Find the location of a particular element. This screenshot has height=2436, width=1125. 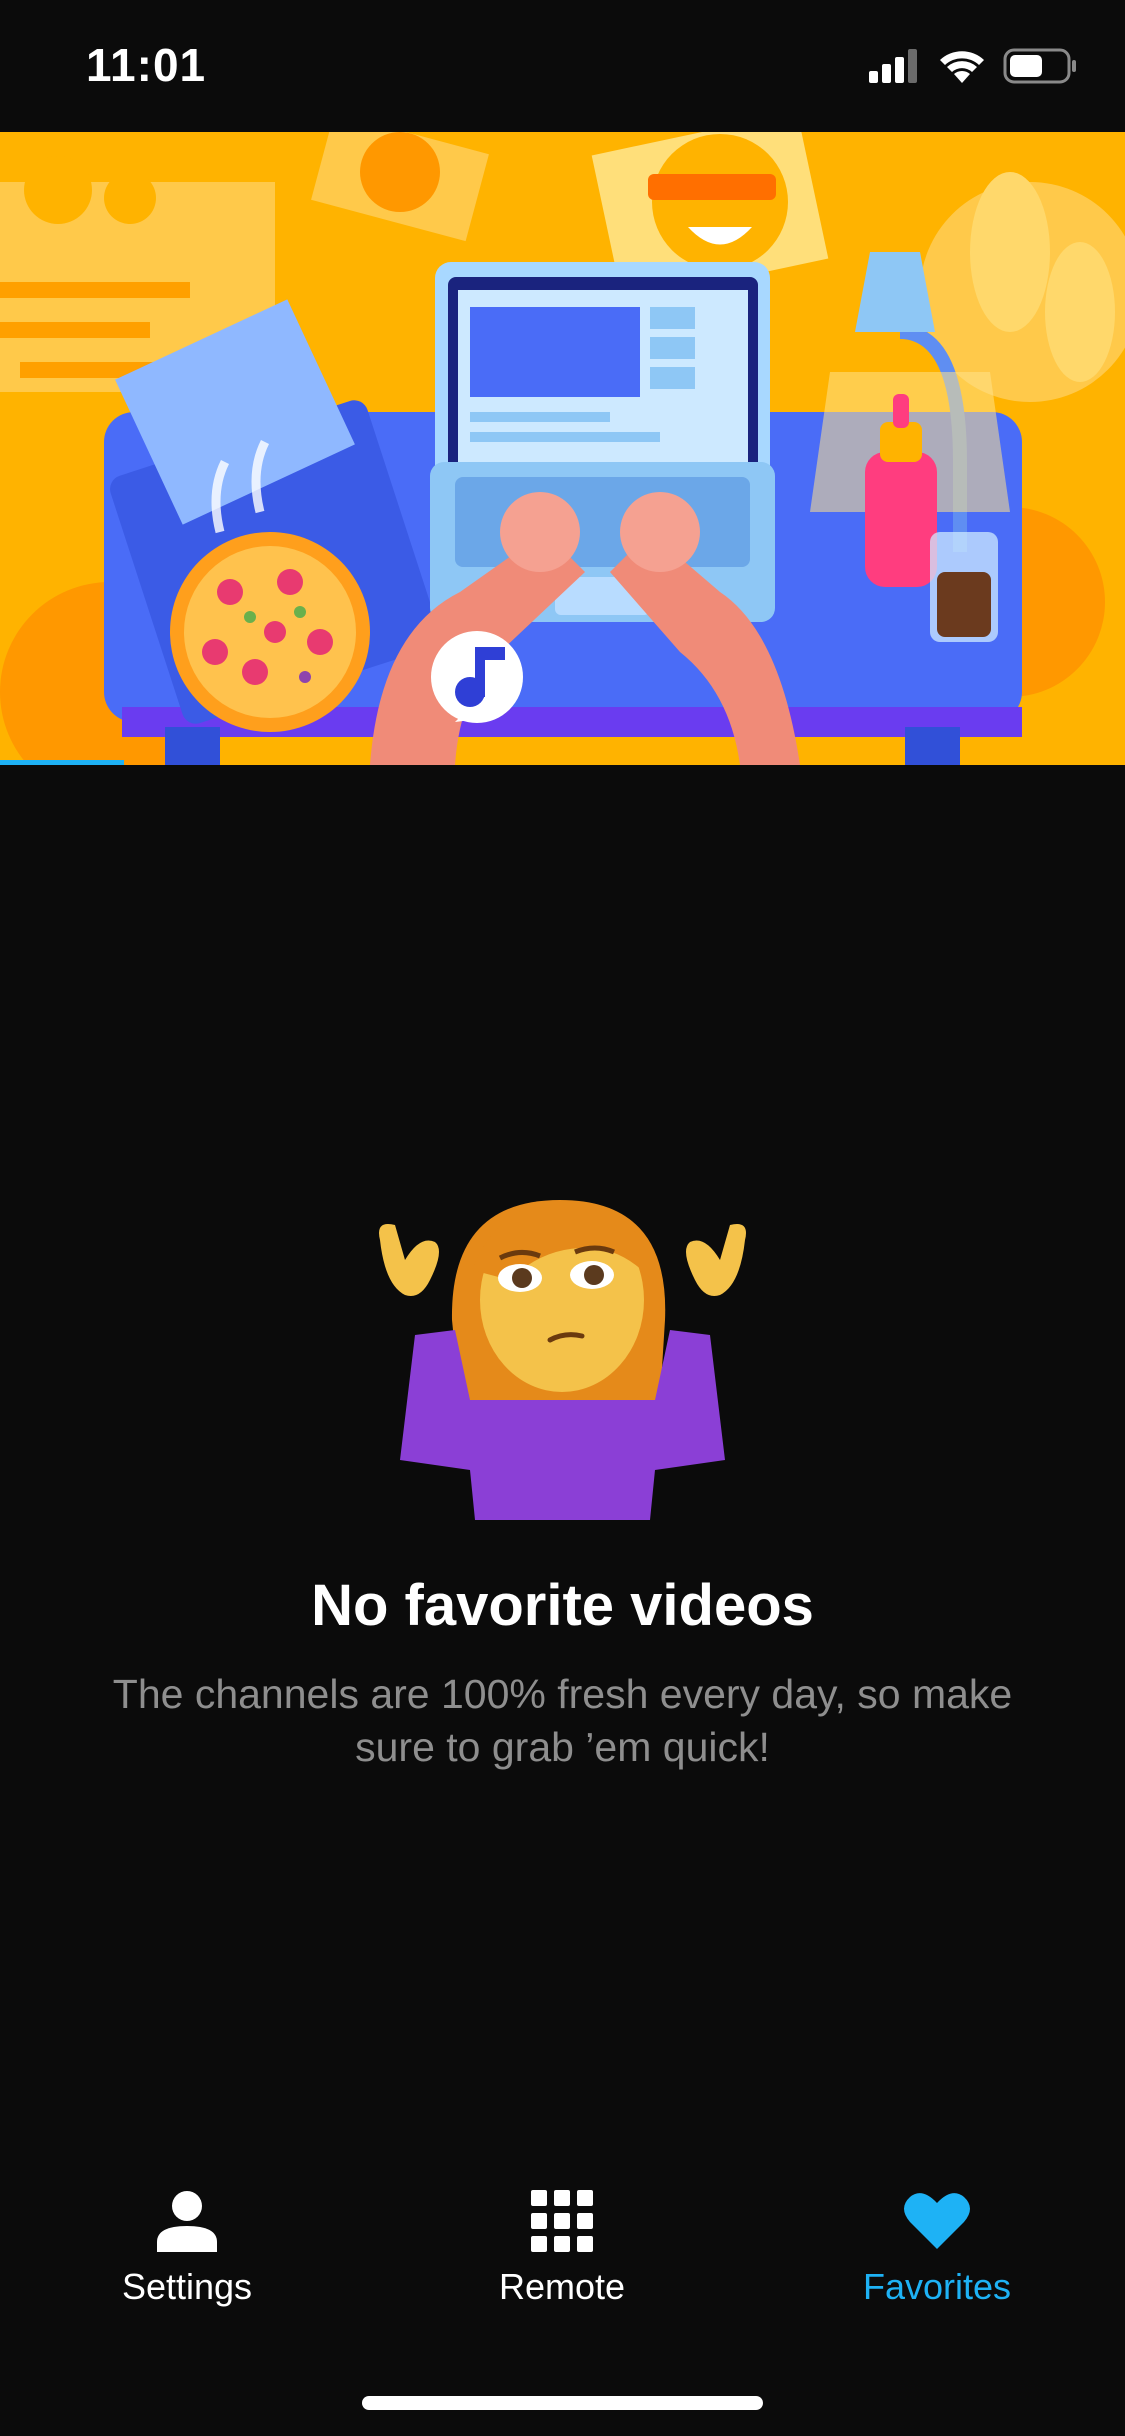

wifi-icon is located at coordinates (962, 67).